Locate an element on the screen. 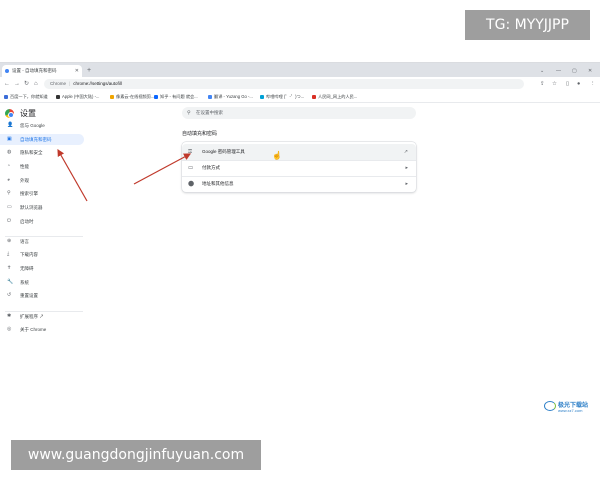 The image size is (600, 480). key-icon: ⚿ is located at coordinates (190, 152).